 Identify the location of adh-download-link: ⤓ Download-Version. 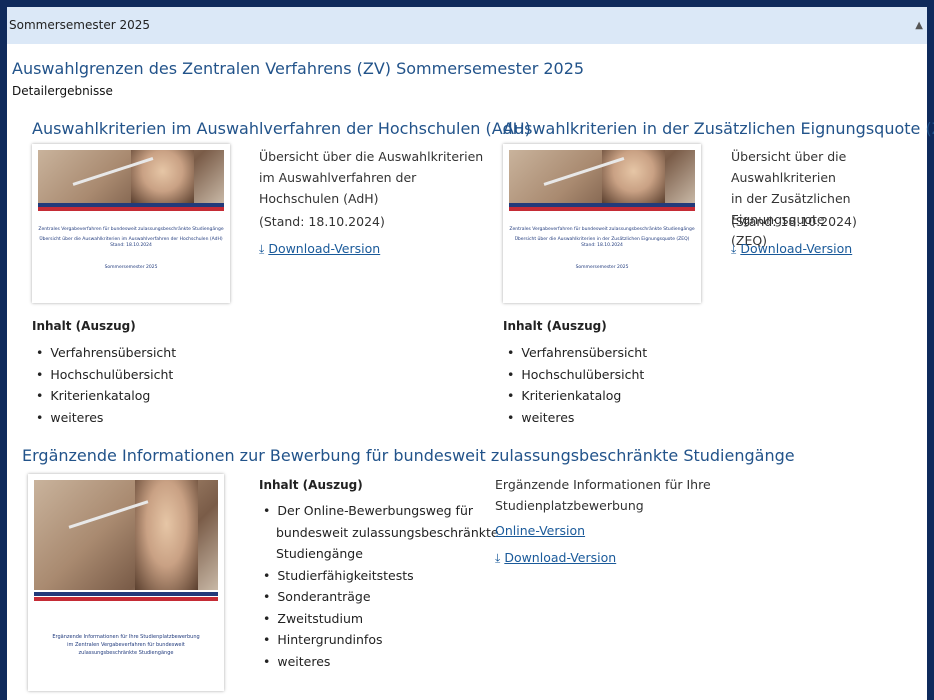
(319, 249).